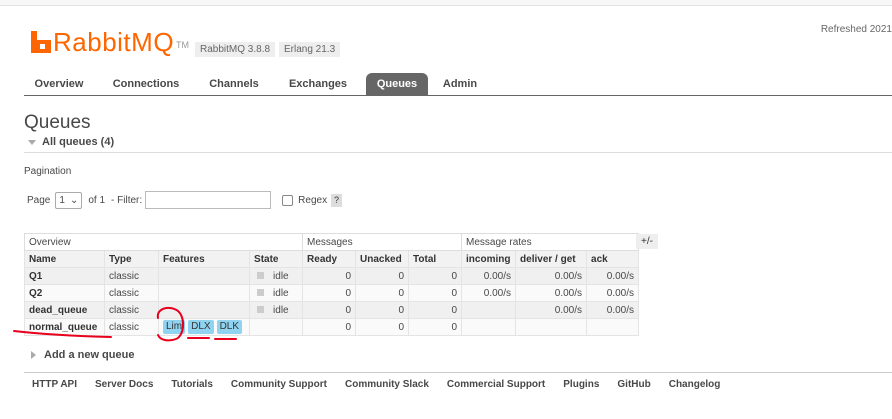 The image size is (892, 419). What do you see at coordinates (276, 259) in the screenshot?
I see `col-state: State` at bounding box center [276, 259].